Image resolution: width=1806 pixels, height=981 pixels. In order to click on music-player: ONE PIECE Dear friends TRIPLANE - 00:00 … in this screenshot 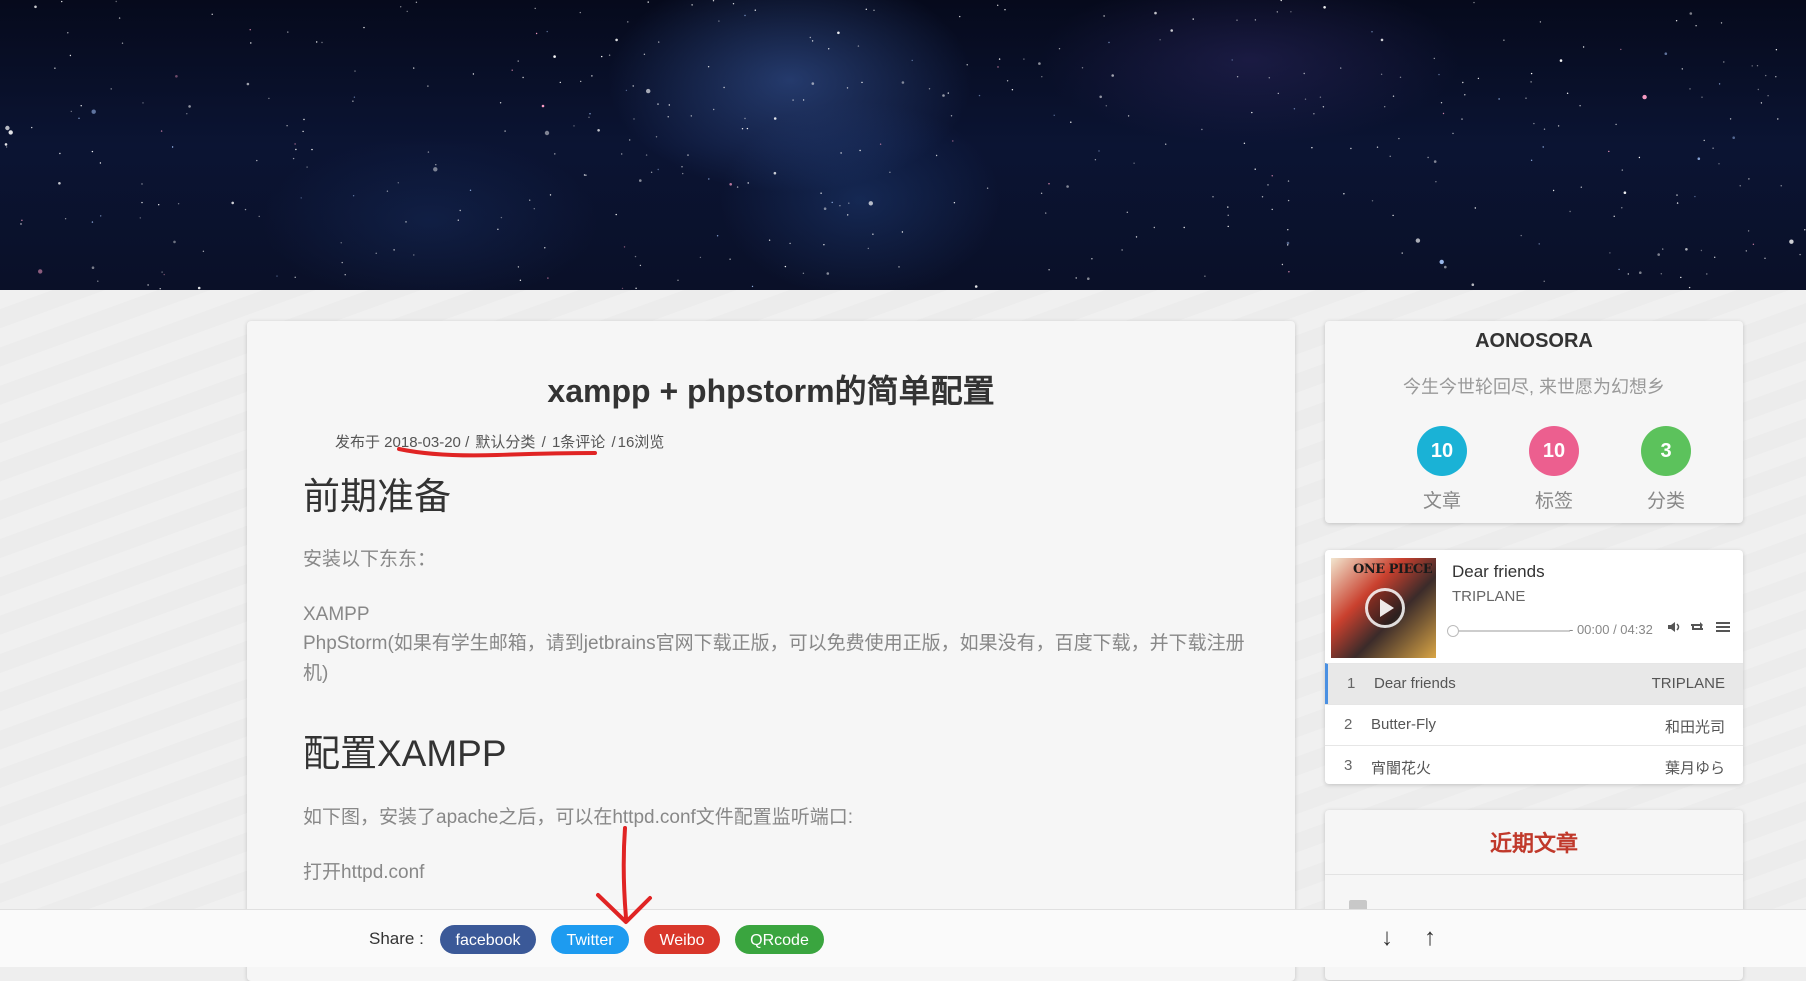, I will do `click(1534, 667)`.